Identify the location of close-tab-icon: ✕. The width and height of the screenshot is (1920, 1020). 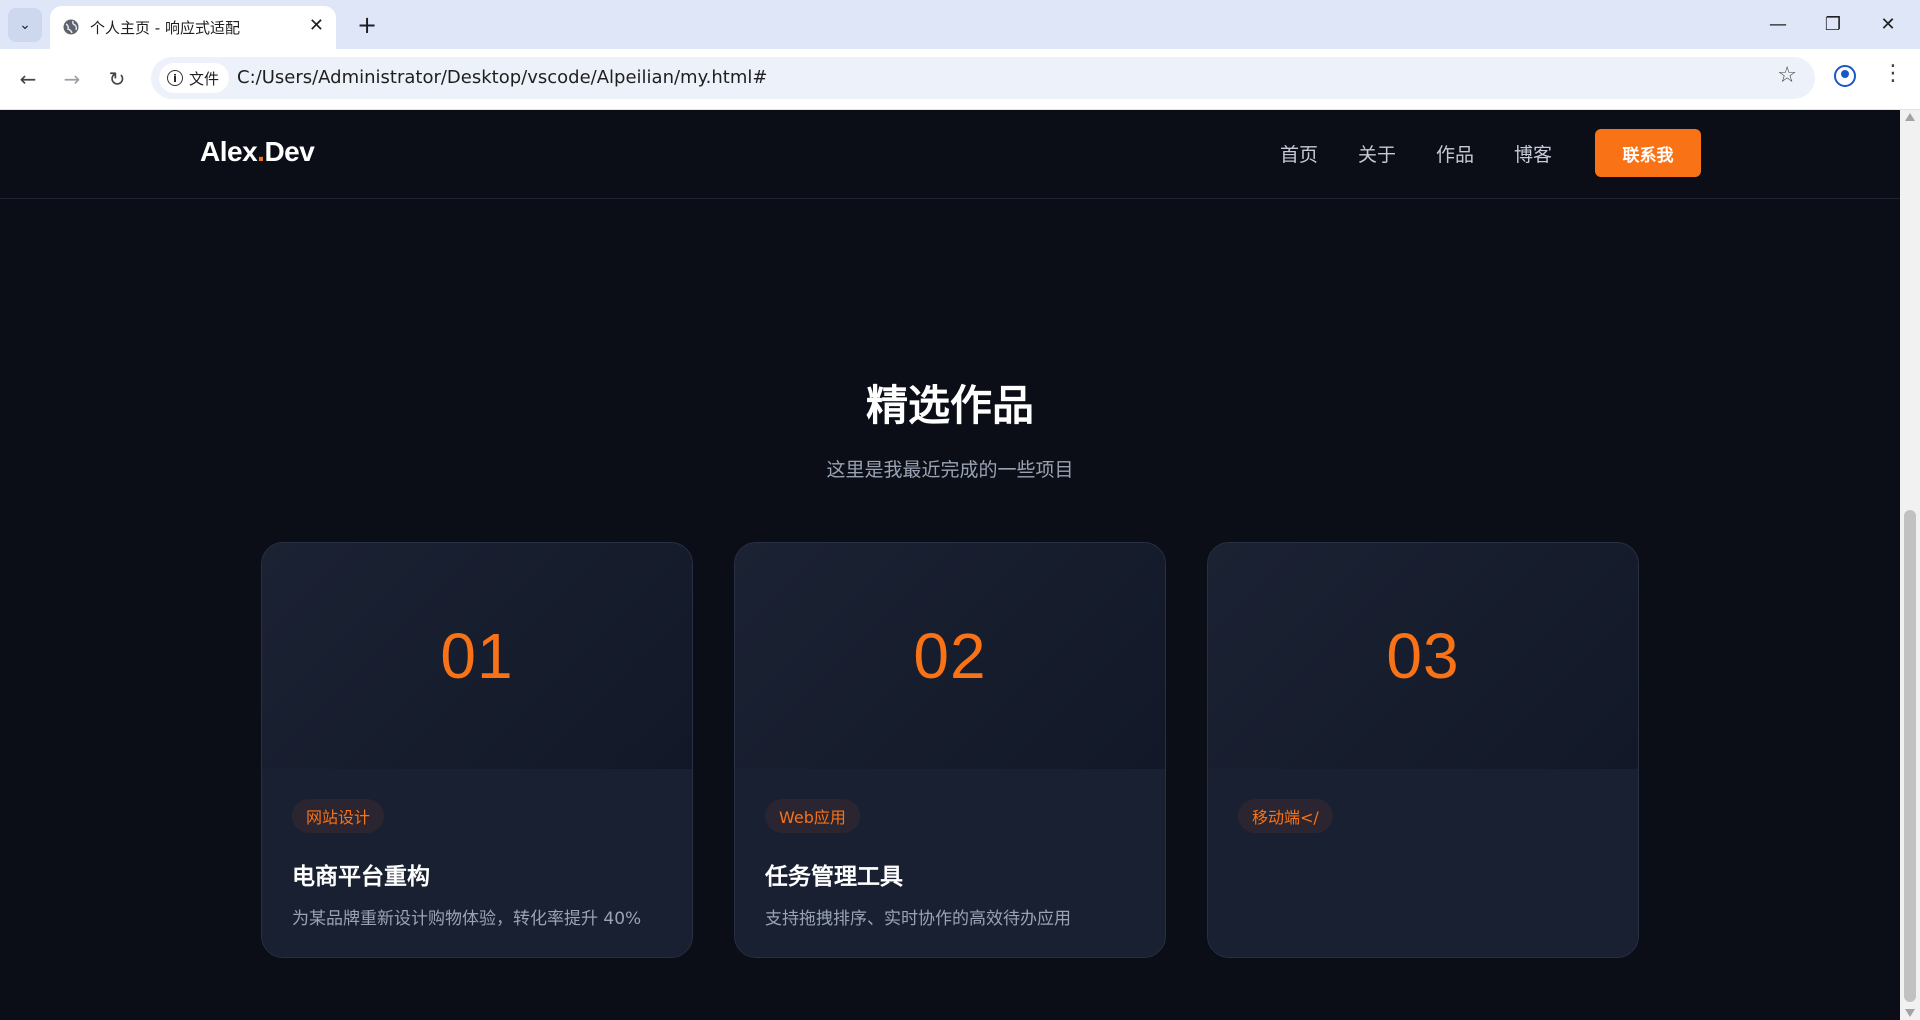
(316, 25).